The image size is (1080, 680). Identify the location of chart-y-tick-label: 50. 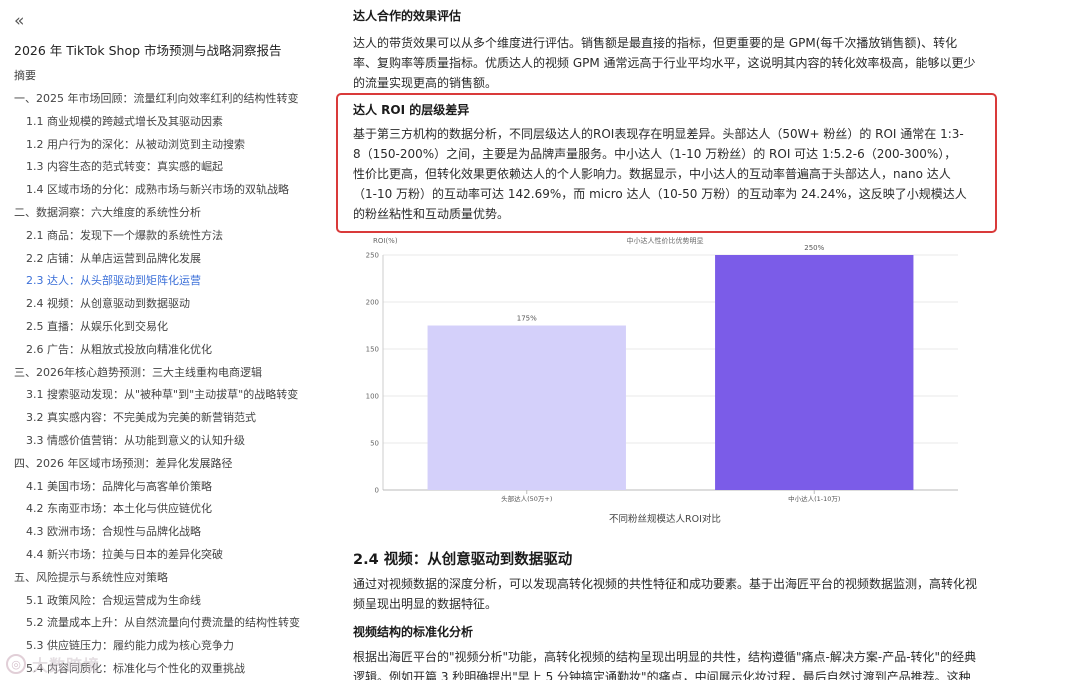
(374, 444).